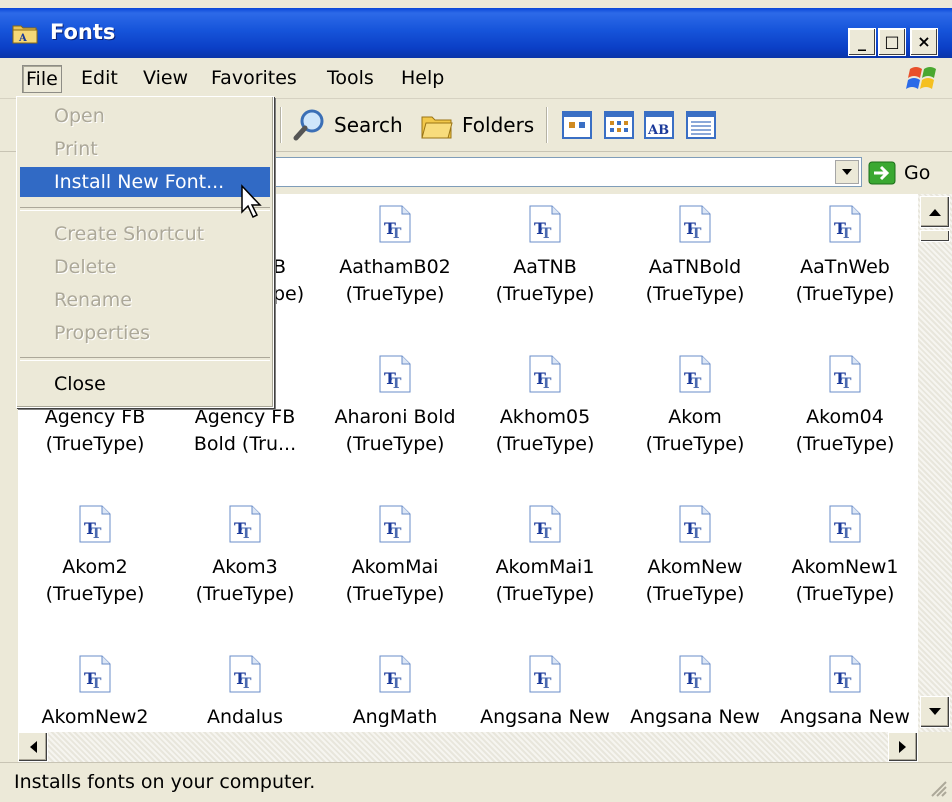 Image resolution: width=952 pixels, height=802 pixels. I want to click on resize-grip-icon, so click(937, 787).